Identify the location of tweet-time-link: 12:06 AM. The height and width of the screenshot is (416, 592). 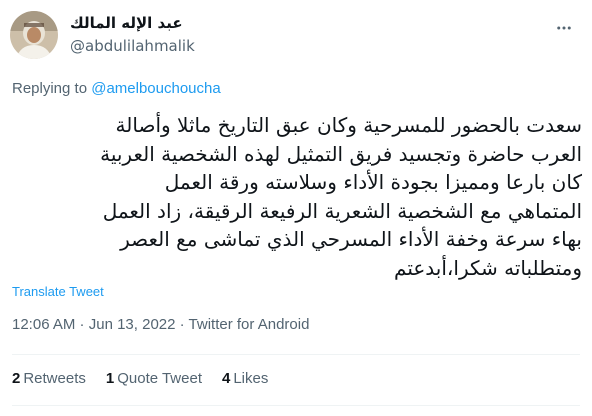
(43, 324).